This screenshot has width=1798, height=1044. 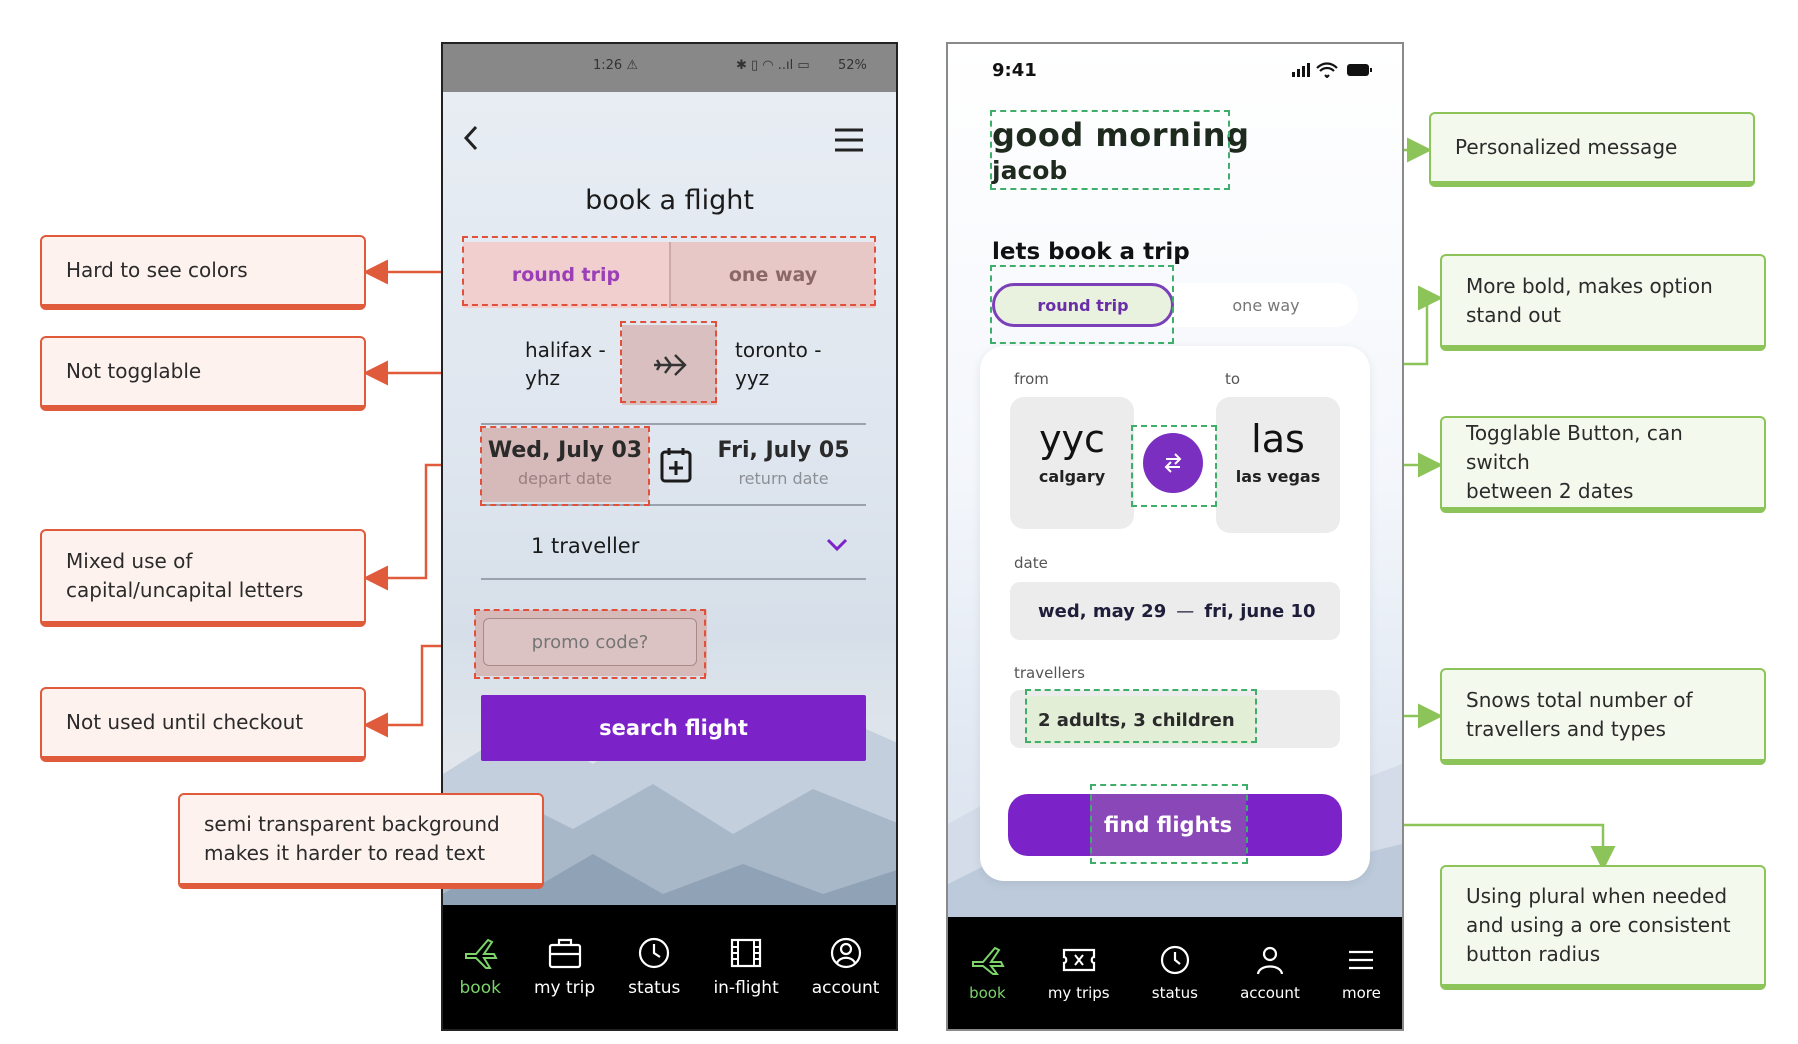 What do you see at coordinates (590, 644) in the screenshot?
I see `highlight-promo` at bounding box center [590, 644].